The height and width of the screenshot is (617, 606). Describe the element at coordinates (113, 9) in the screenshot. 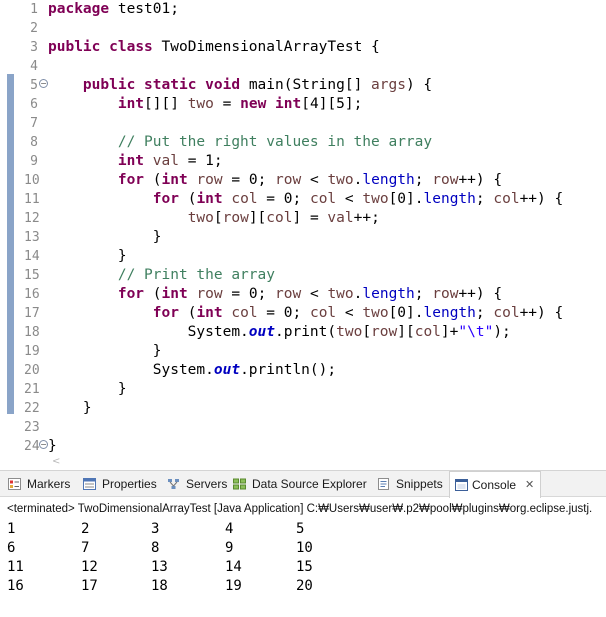

I see `code-text: package test01;` at that location.